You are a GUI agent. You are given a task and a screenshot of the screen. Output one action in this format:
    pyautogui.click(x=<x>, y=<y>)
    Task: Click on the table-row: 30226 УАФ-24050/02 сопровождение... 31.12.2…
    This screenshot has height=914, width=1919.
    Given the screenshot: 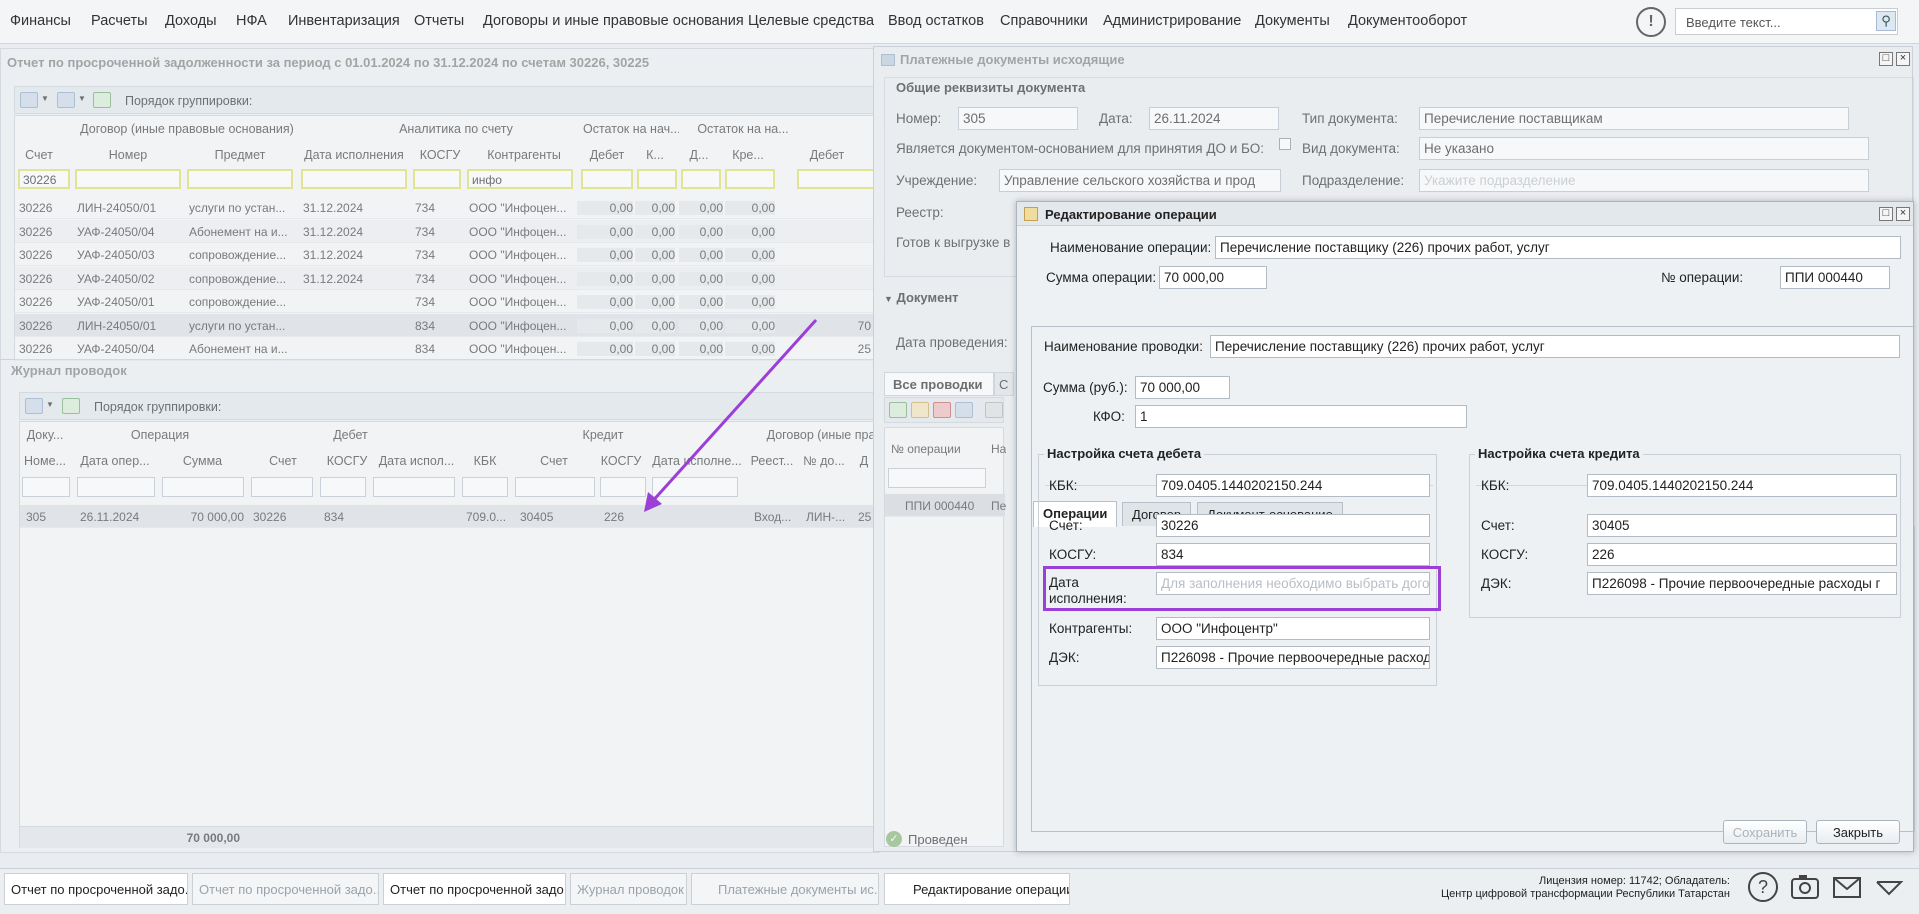 What is the action you would take?
    pyautogui.click(x=448, y=278)
    